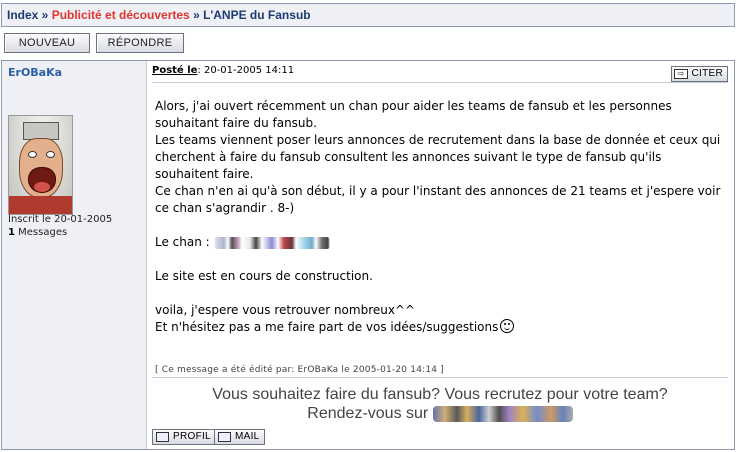  Describe the element at coordinates (140, 43) in the screenshot. I see `reply-button: RÉPONDRE` at that location.